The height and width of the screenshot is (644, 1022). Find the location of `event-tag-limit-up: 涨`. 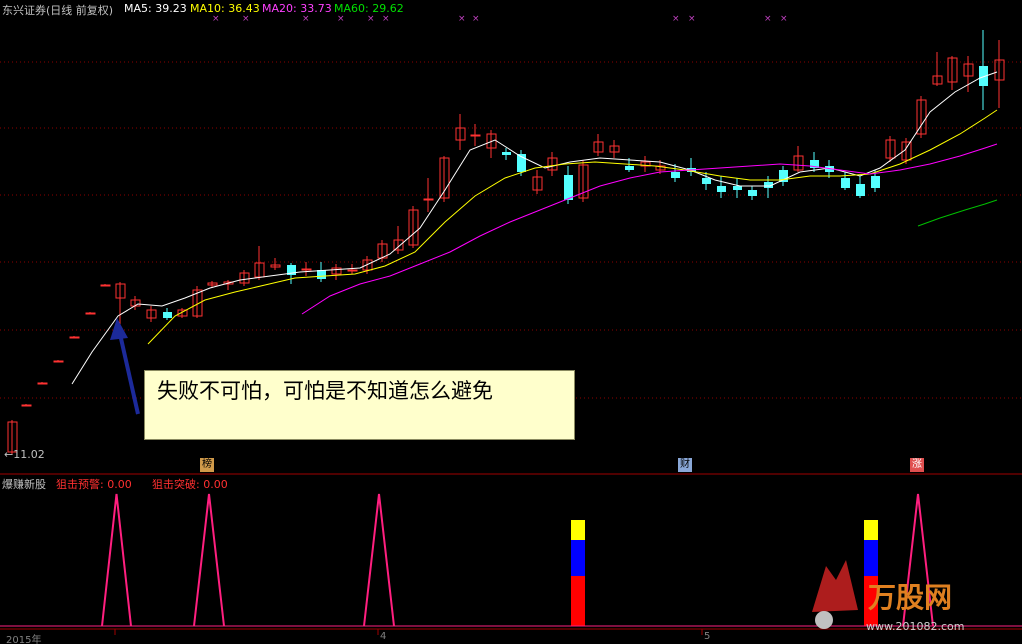

event-tag-limit-up: 涨 is located at coordinates (917, 465).